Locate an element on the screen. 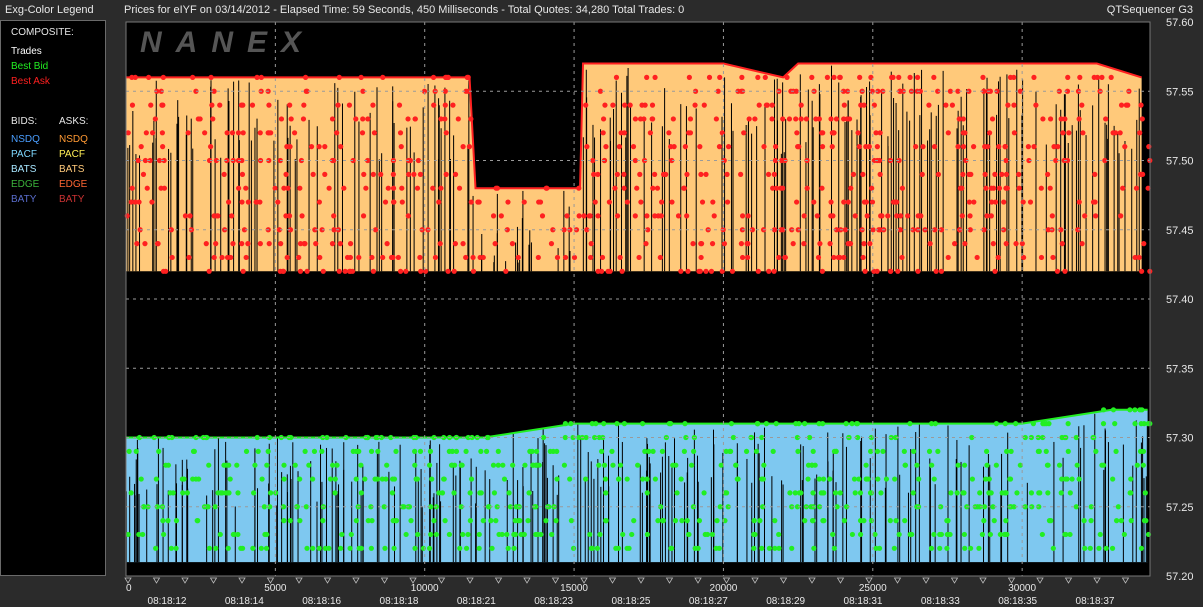 The image size is (1203, 607). time-label: 08:18:12 is located at coordinates (167, 601).